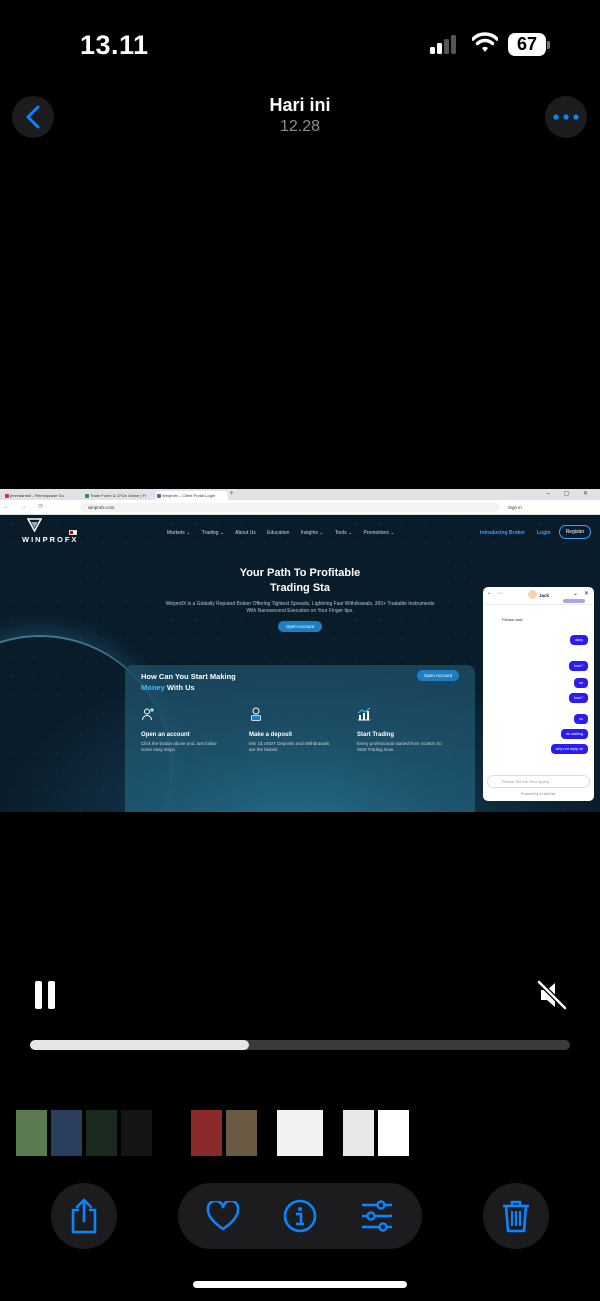  What do you see at coordinates (278, 533) in the screenshot?
I see `menu-education: Education` at bounding box center [278, 533].